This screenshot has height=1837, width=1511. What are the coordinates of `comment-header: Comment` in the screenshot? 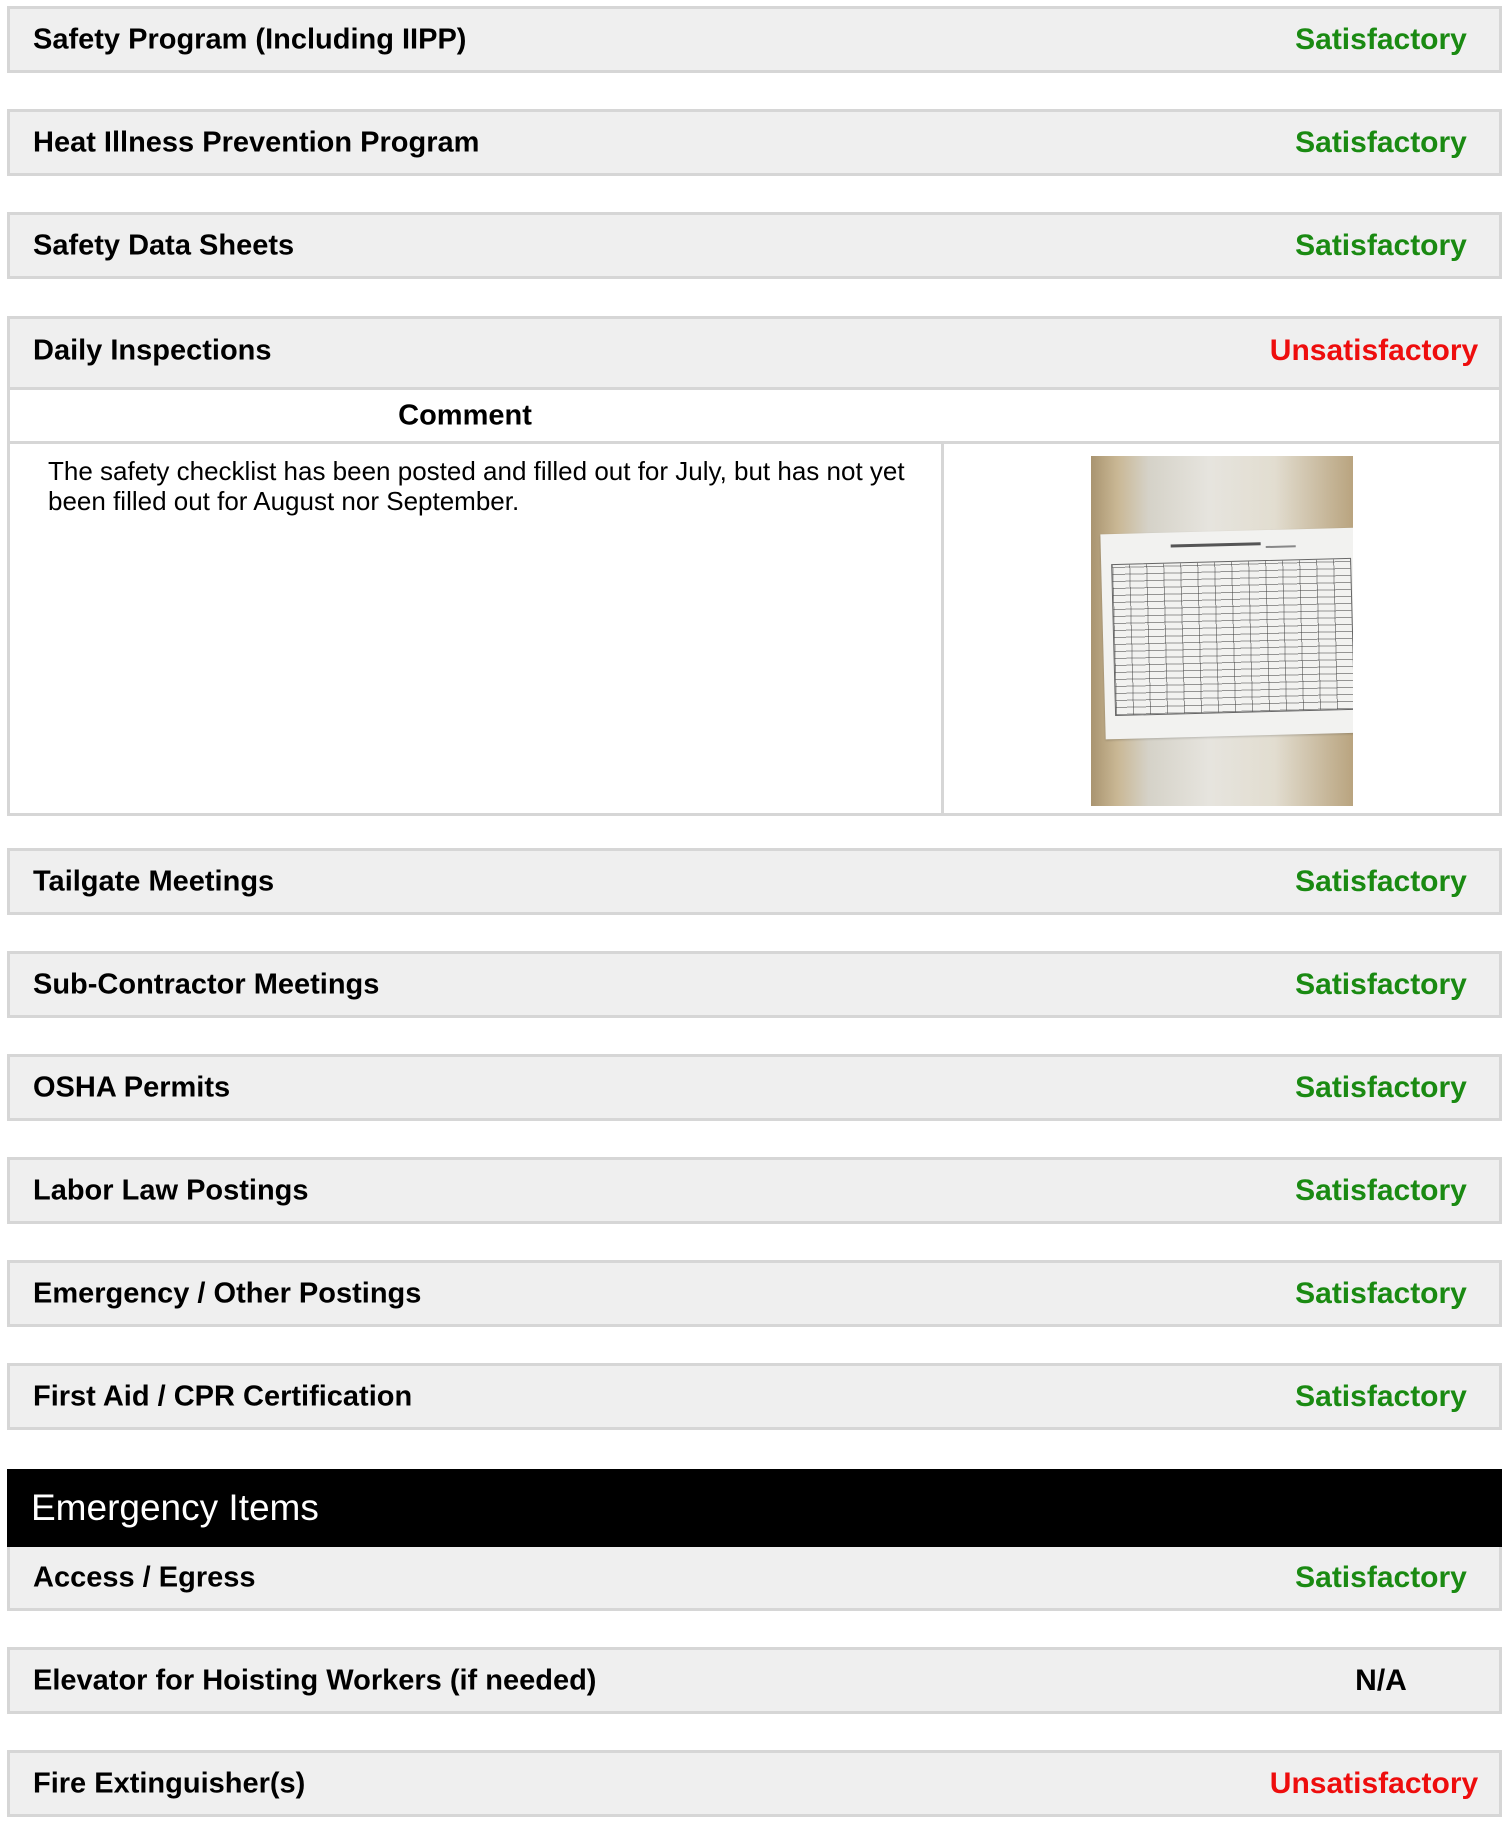 It's located at (754, 414).